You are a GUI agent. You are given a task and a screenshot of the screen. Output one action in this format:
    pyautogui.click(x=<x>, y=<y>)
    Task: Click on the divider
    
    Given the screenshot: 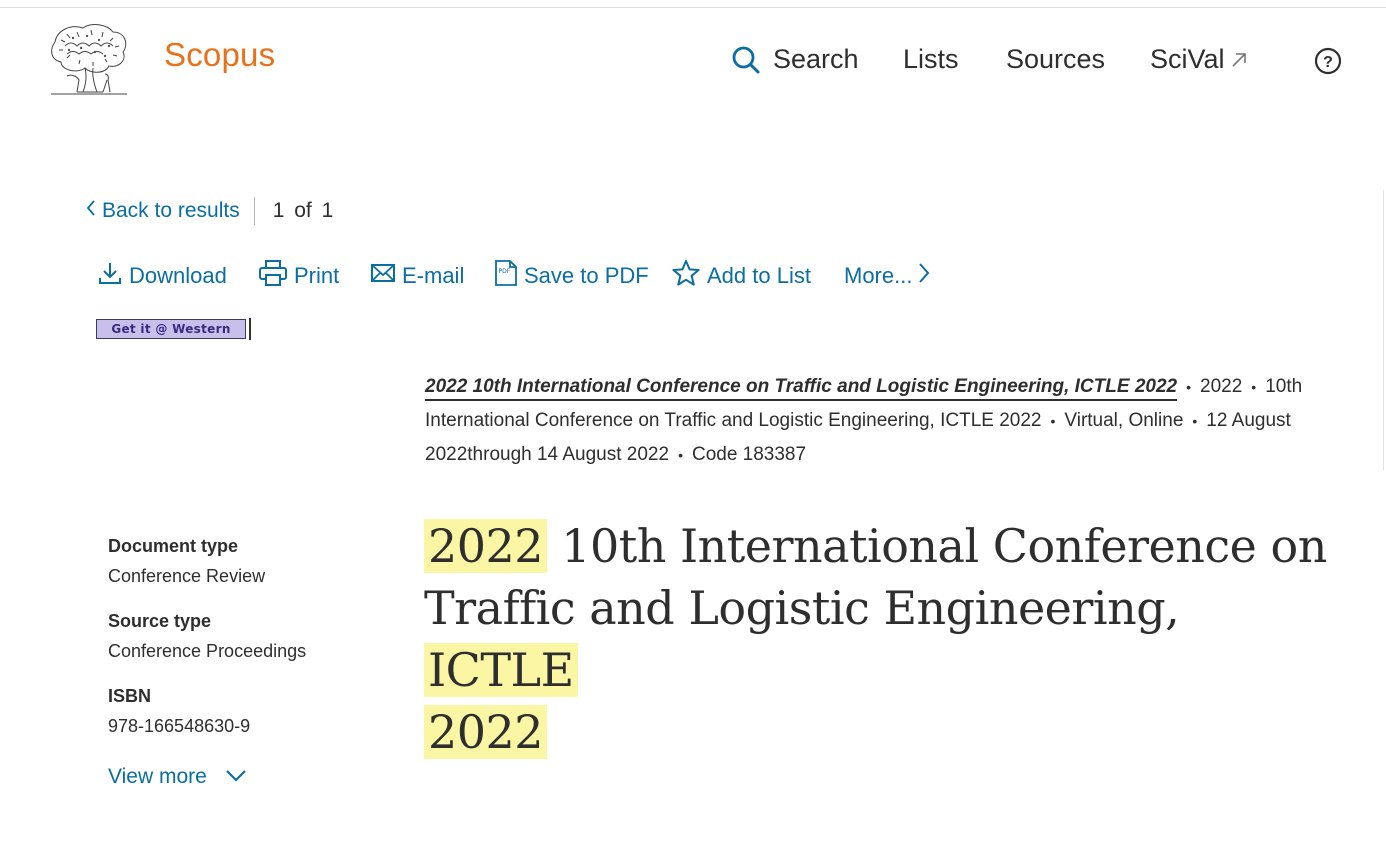 What is the action you would take?
    pyautogui.click(x=254, y=211)
    